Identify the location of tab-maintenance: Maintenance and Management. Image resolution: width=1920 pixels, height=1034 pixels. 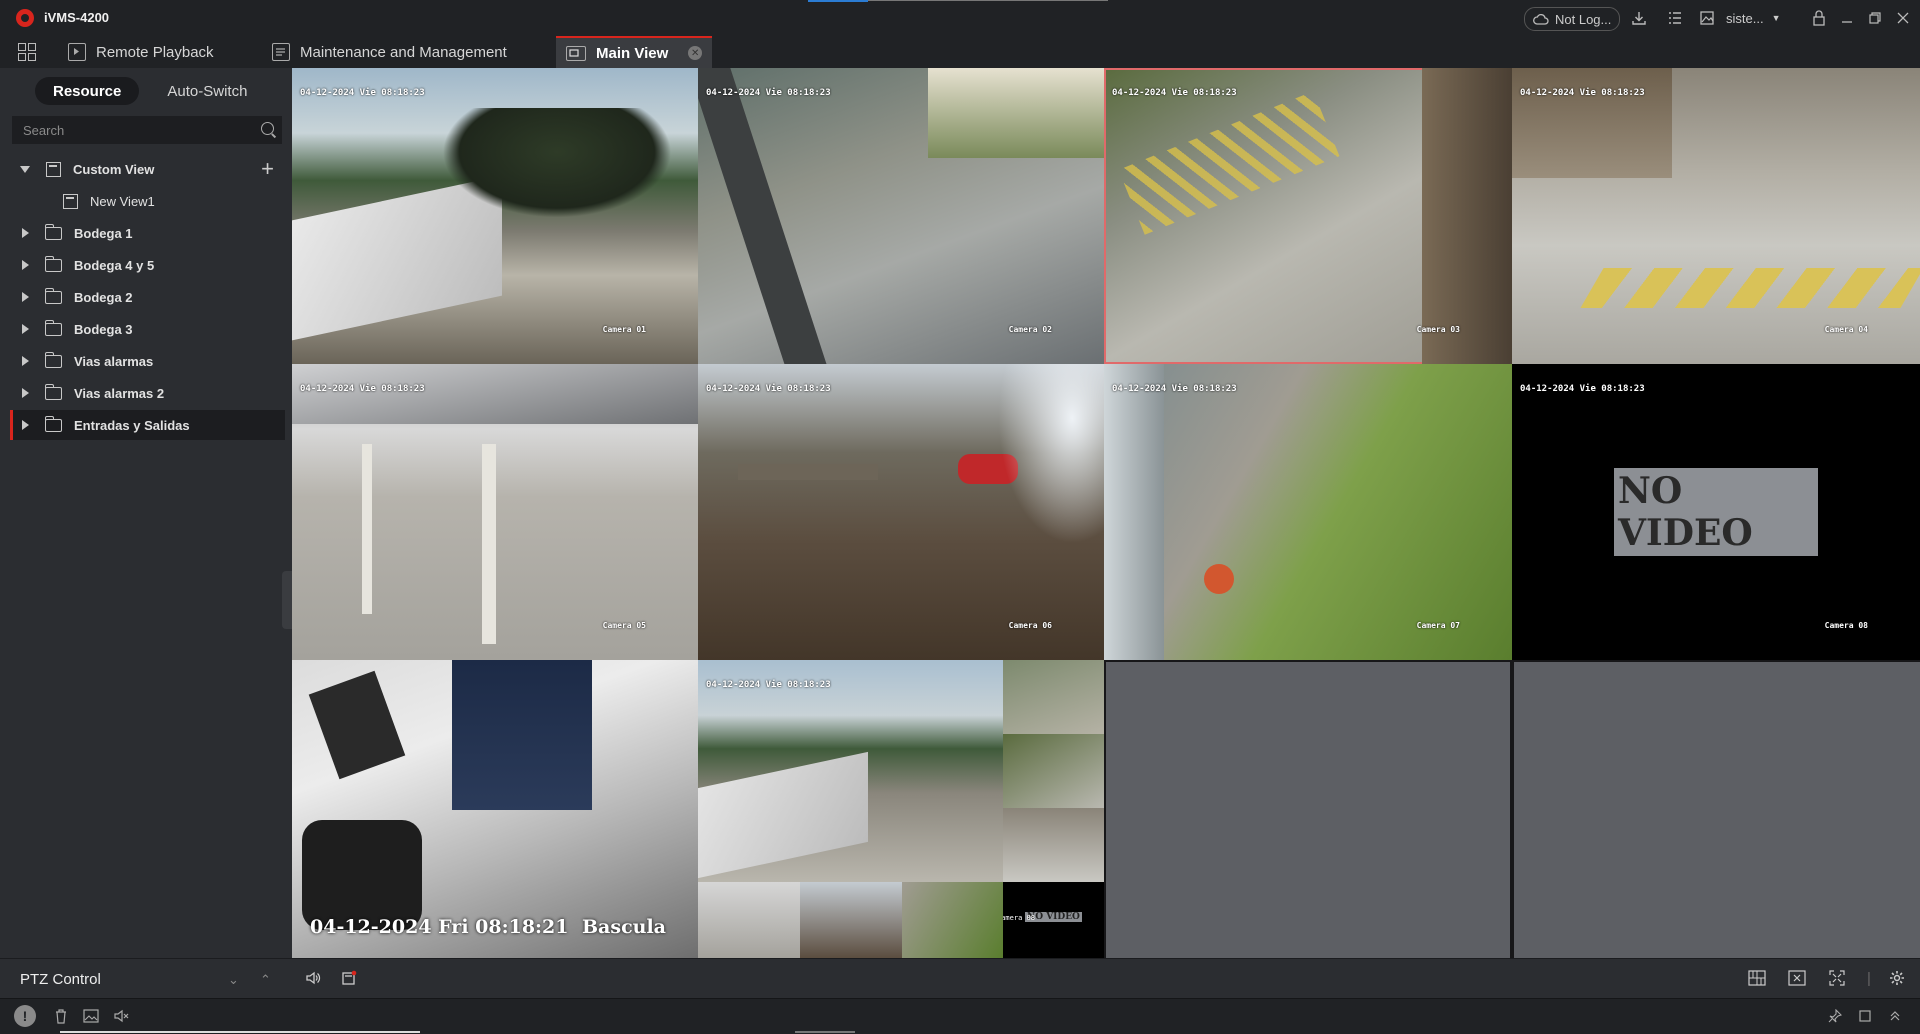
(389, 52).